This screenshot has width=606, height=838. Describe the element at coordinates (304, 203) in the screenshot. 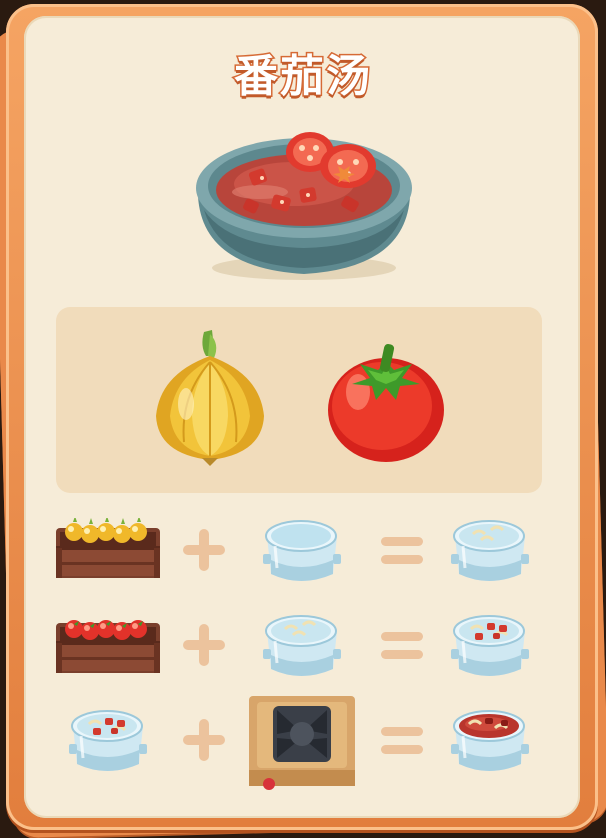

I see `tomato-soup-bowl-icon` at that location.